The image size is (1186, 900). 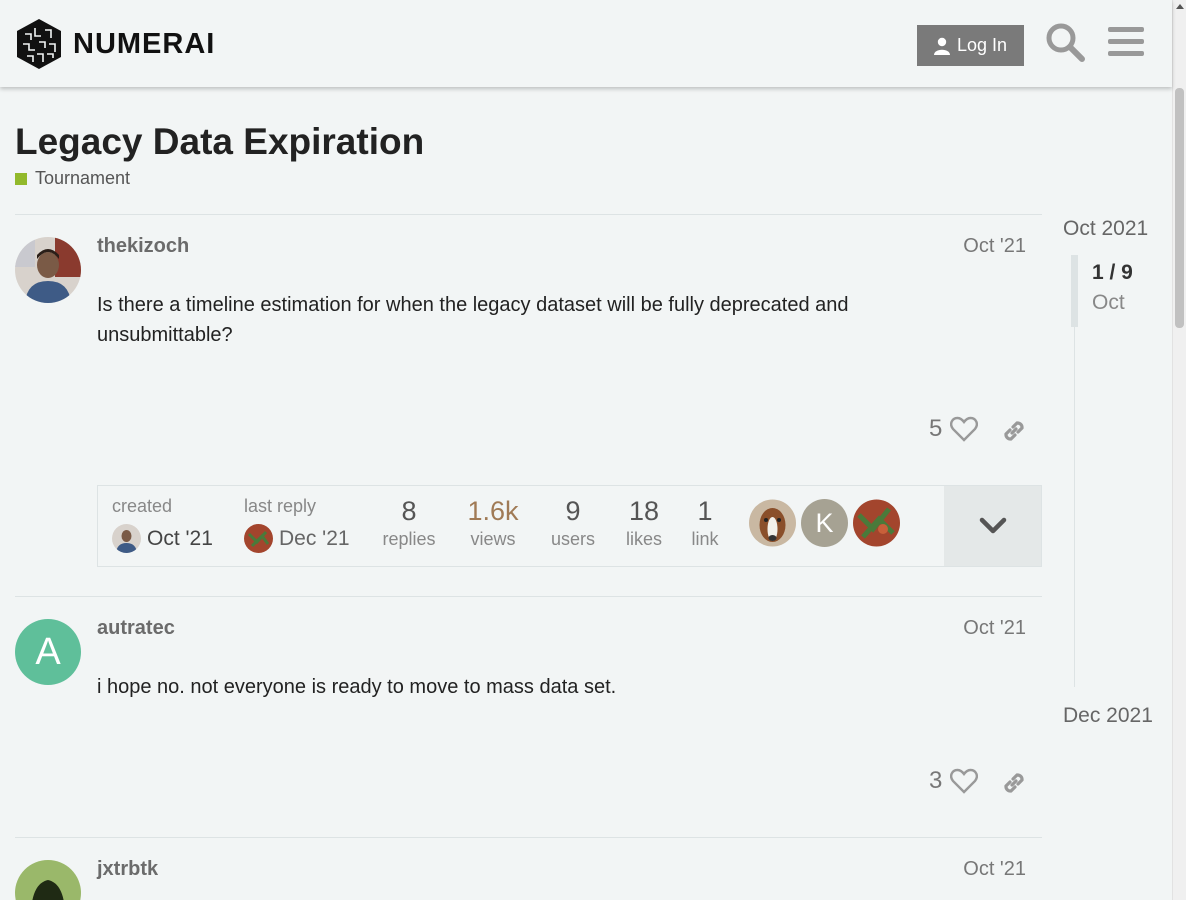 What do you see at coordinates (573, 511) in the screenshot?
I see `stat-number: 9` at bounding box center [573, 511].